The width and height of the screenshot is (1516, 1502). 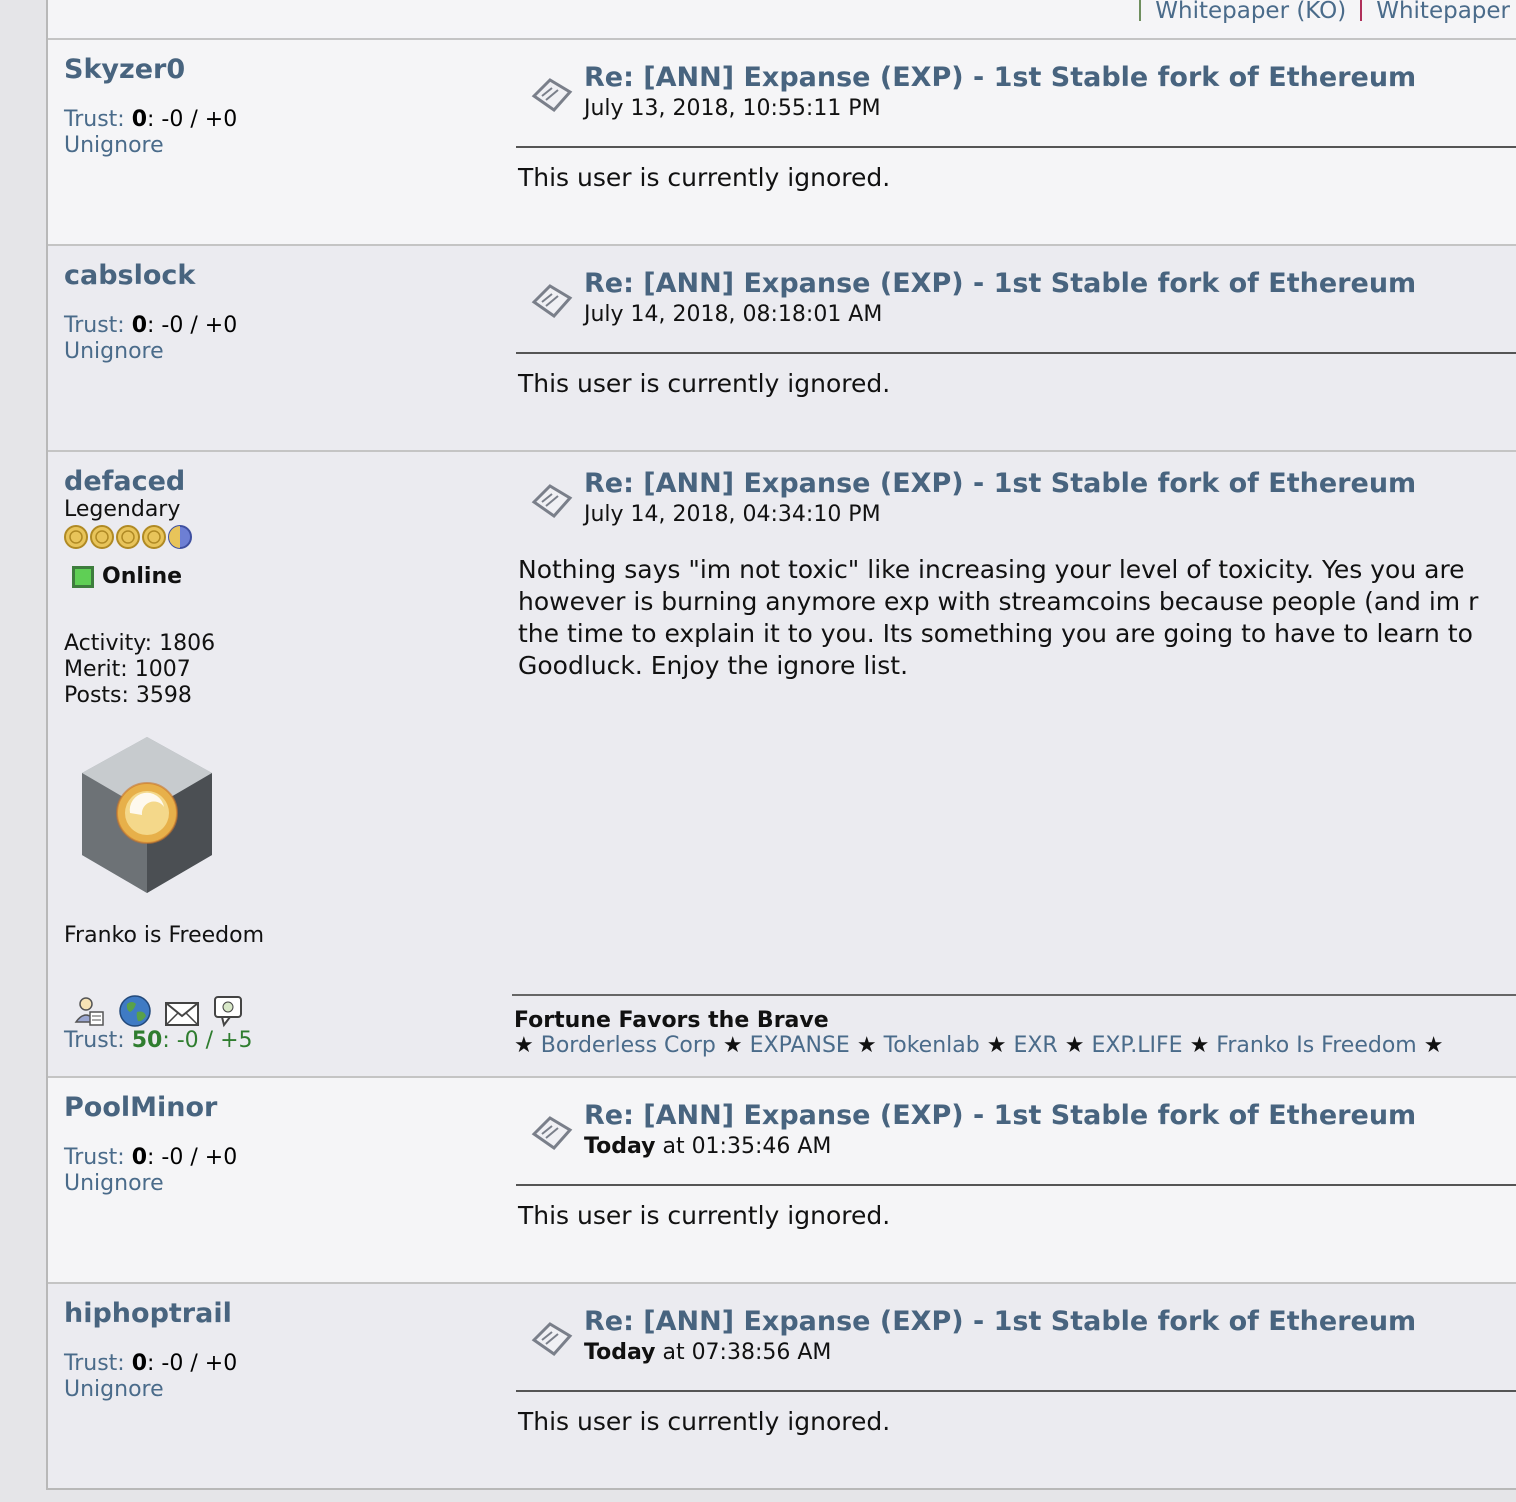 What do you see at coordinates (1136, 1045) in the screenshot?
I see `sig-link-exp-life: EXP.LIFE` at bounding box center [1136, 1045].